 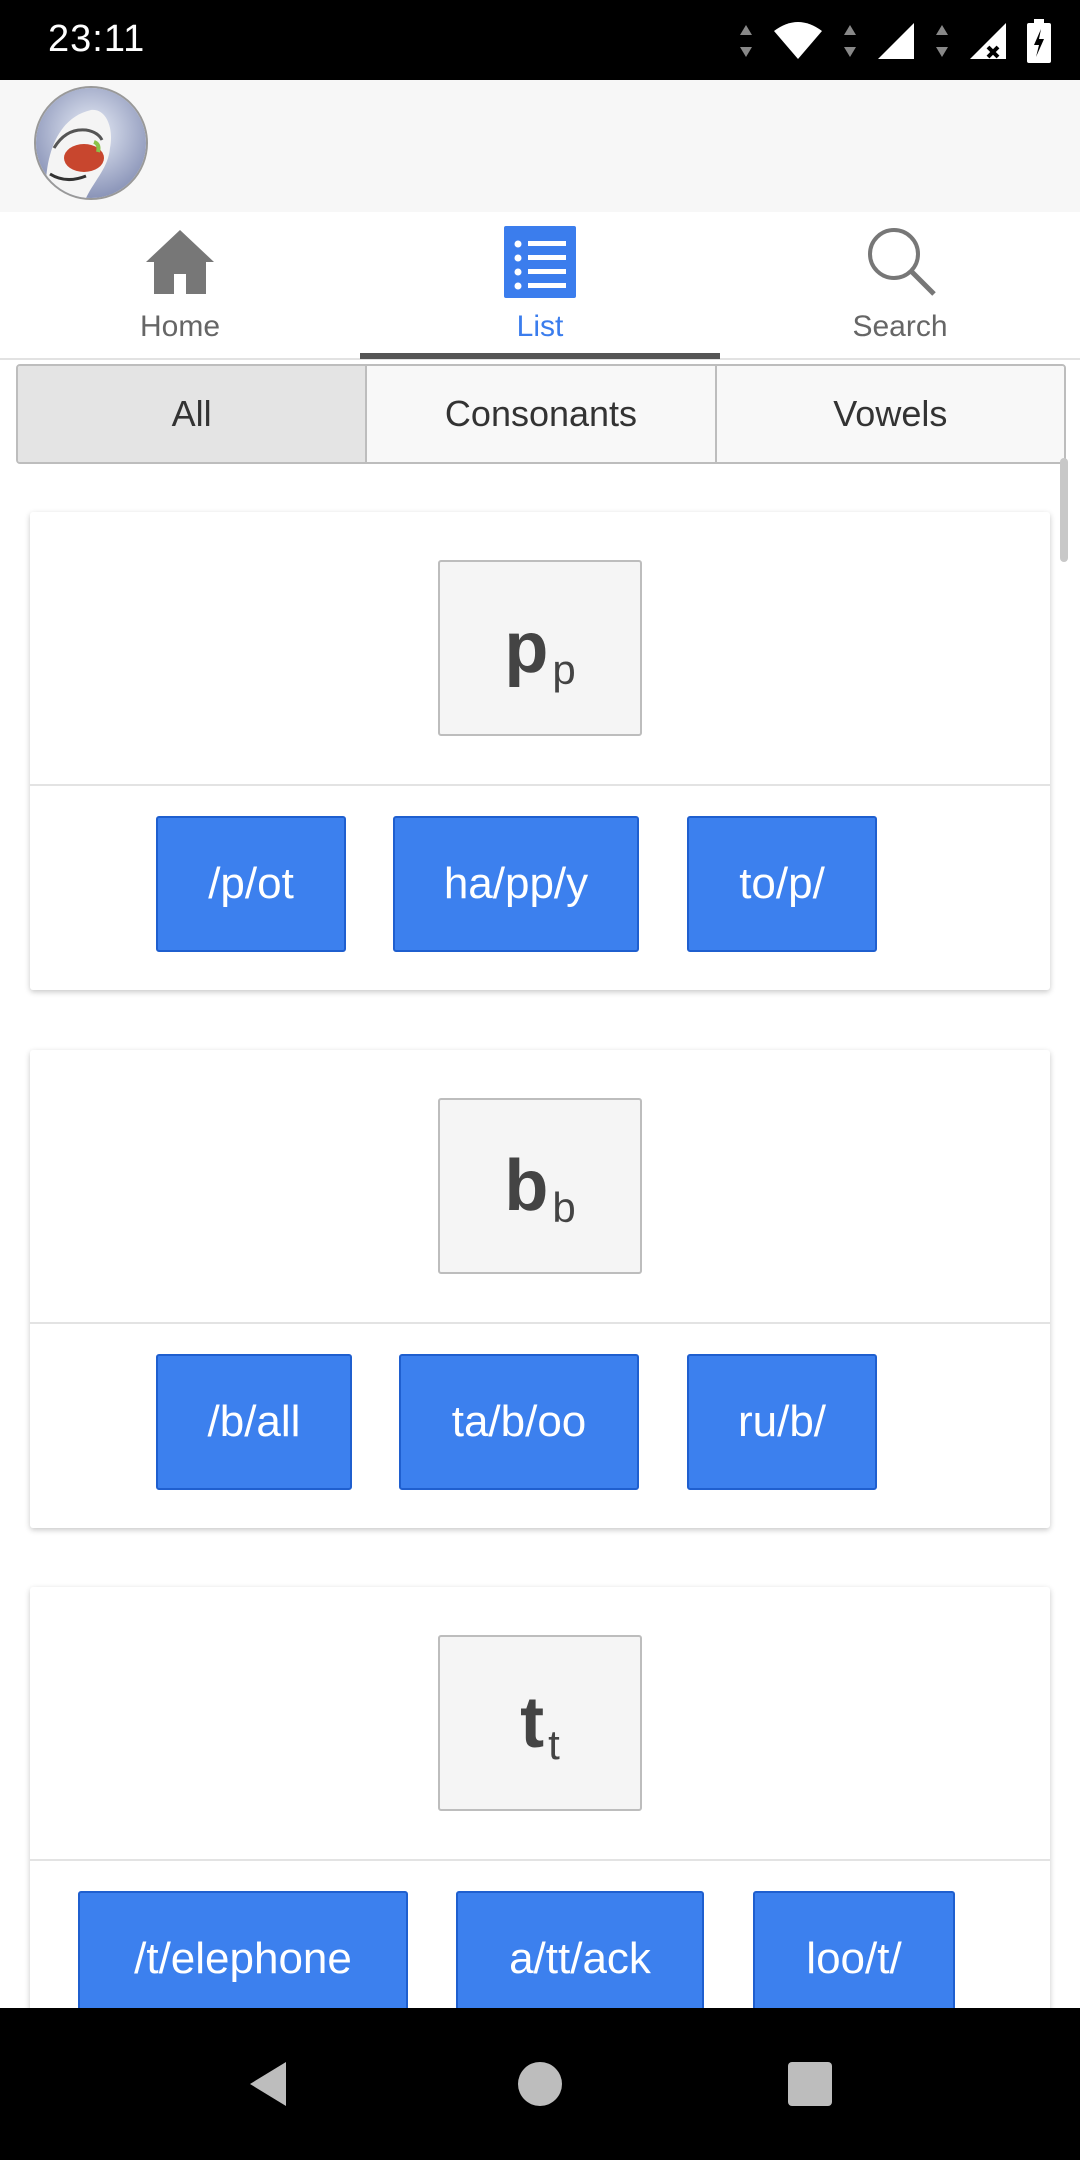 I want to click on phoneme-symbol-button: p p, so click(x=540, y=648).